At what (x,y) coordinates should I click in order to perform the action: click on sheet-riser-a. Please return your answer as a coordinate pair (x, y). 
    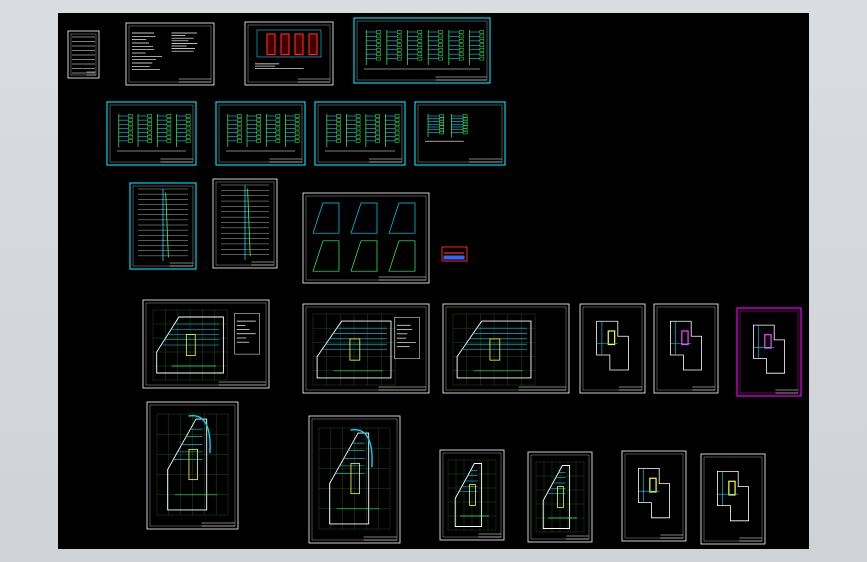
    Looking at the image, I should click on (163, 226).